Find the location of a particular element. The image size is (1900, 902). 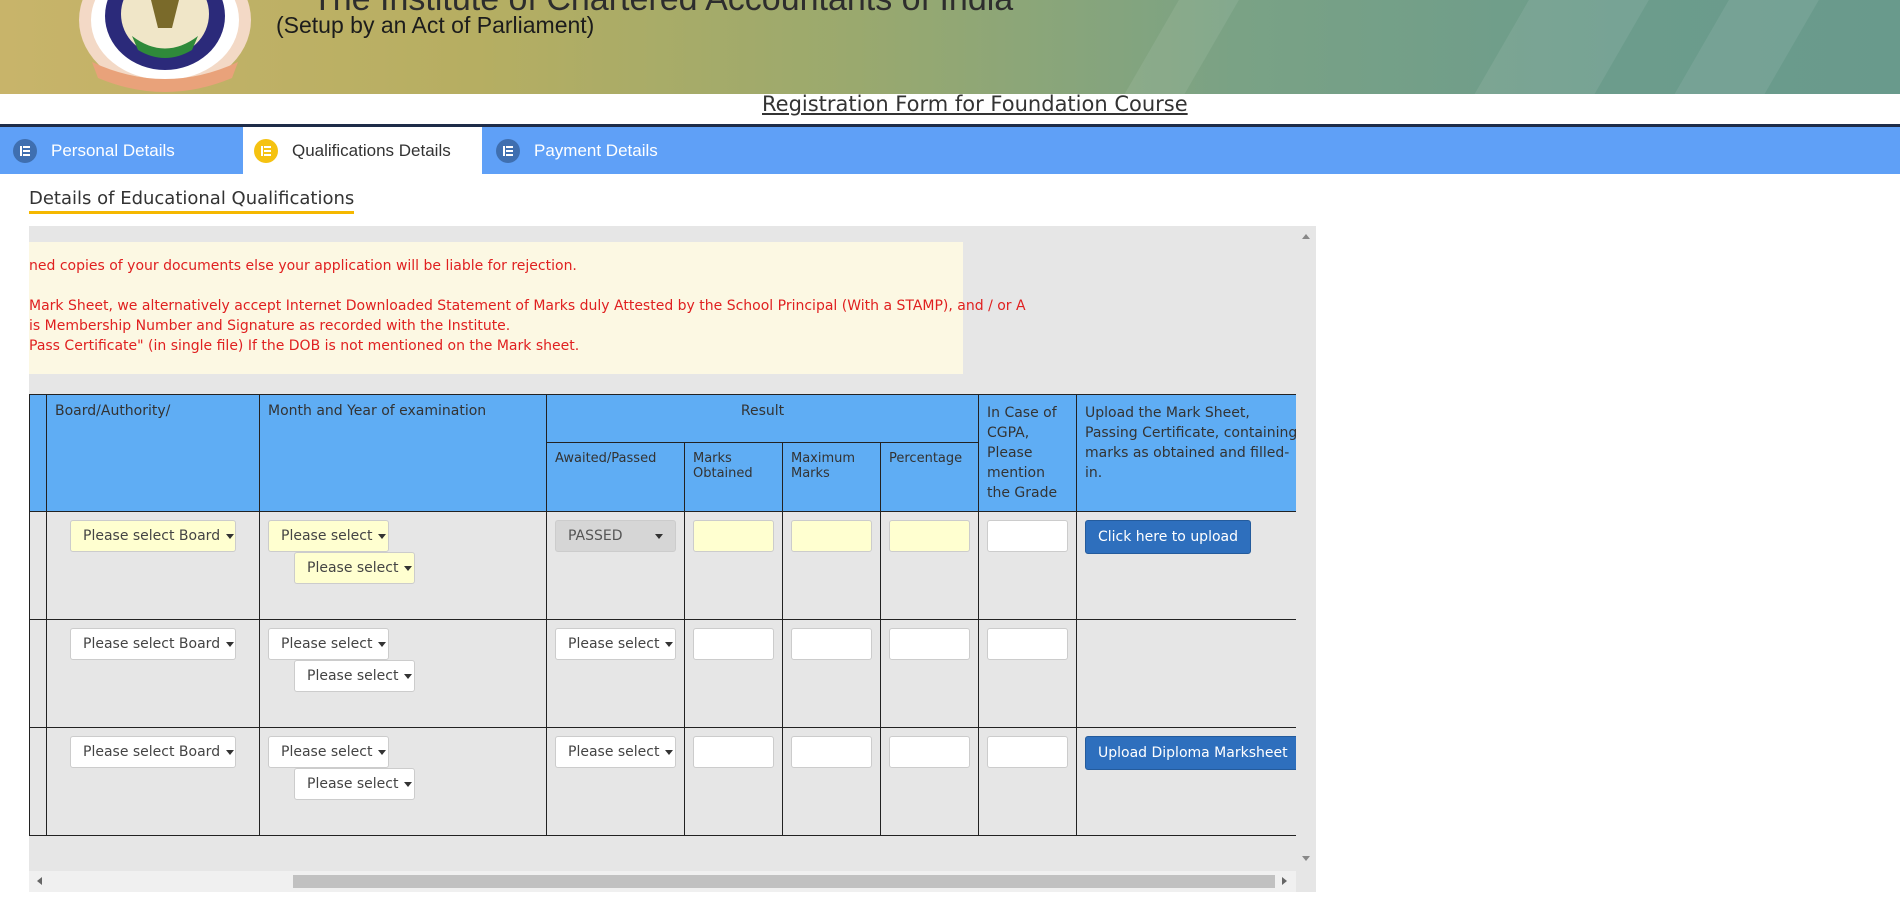

tab-label: Personal Details is located at coordinates (113, 150).